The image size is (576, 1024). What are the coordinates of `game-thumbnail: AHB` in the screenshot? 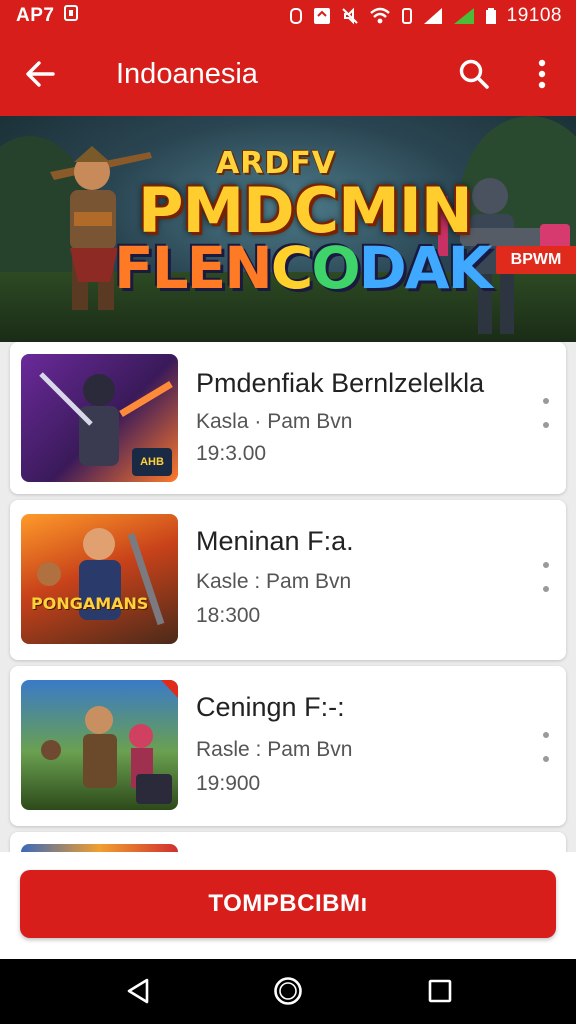 It's located at (99, 418).